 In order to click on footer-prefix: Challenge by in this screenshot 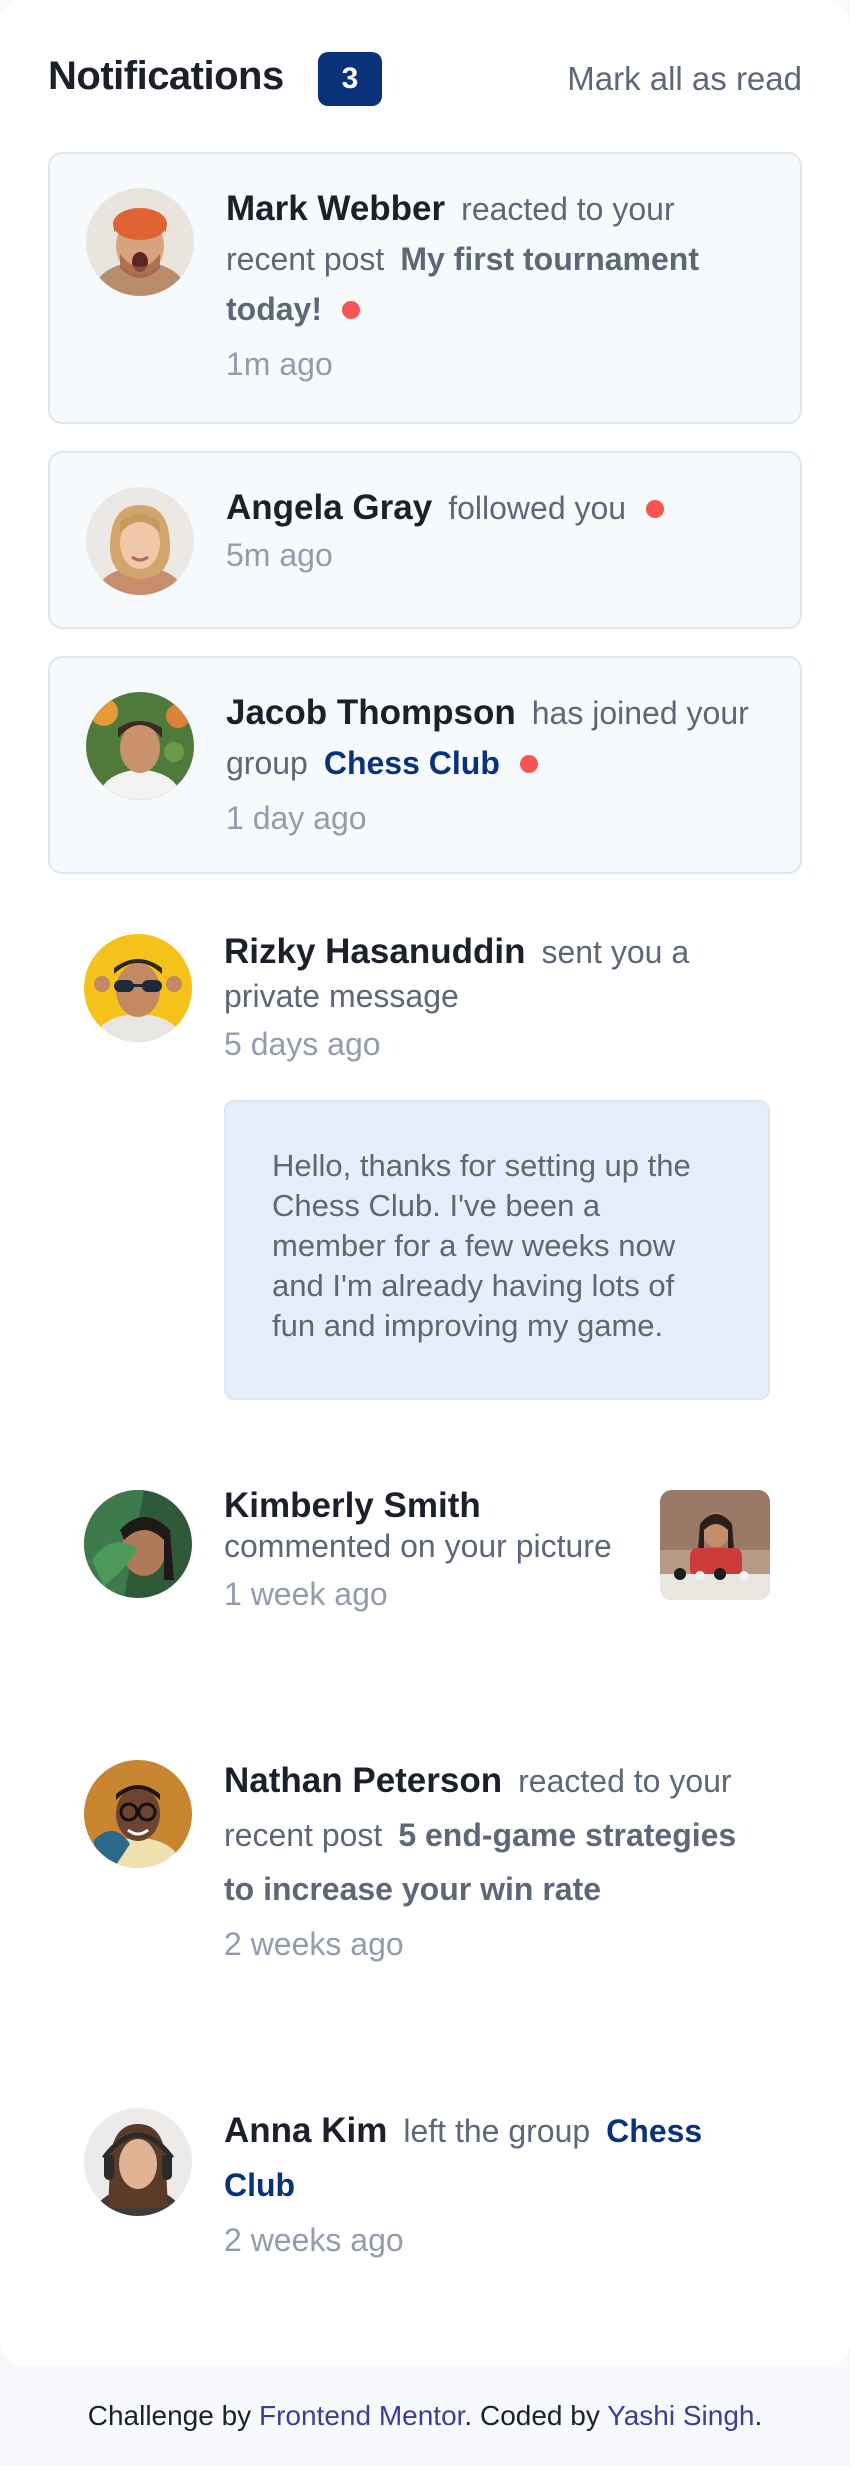, I will do `click(169, 2415)`.